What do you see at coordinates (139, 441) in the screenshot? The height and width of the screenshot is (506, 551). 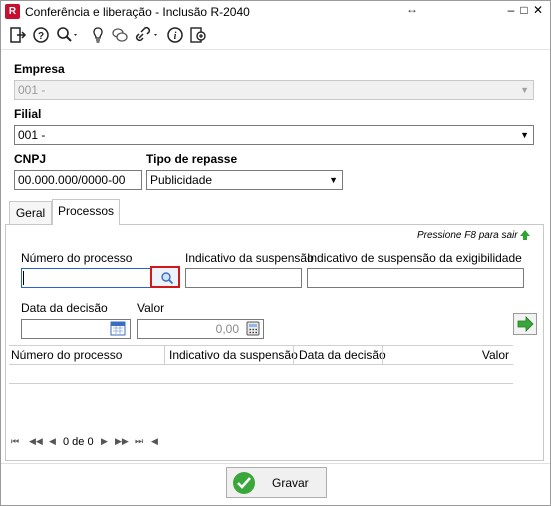 I see `last-page-button: ⏭` at bounding box center [139, 441].